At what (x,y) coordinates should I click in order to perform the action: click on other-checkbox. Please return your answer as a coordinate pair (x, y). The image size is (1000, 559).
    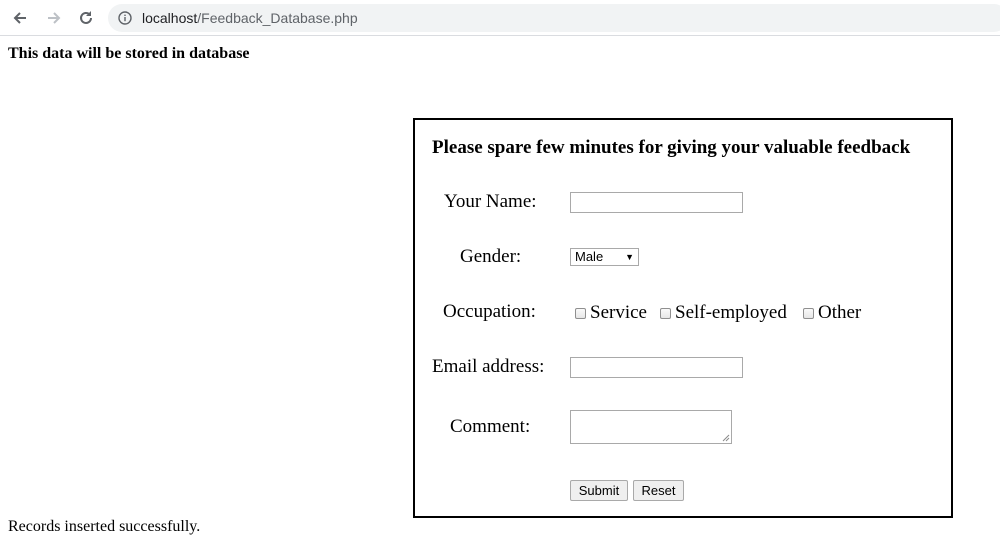
    Looking at the image, I should click on (808, 313).